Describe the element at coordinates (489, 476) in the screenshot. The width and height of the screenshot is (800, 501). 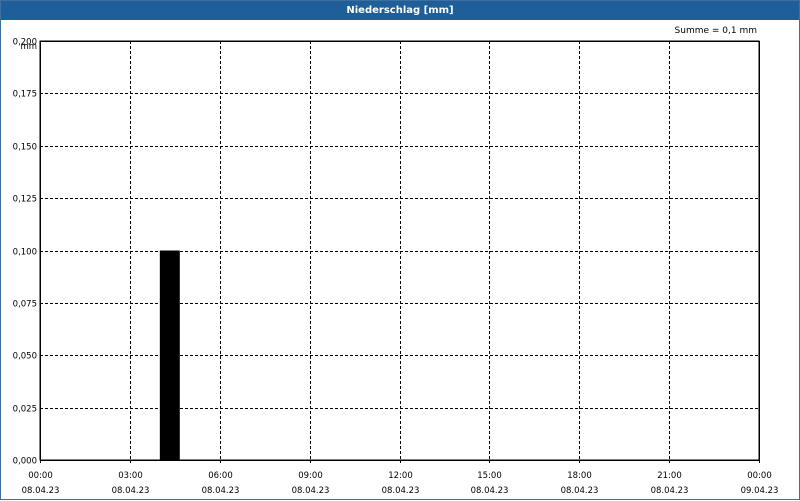
I see `x-tick-time: 15:00` at that location.